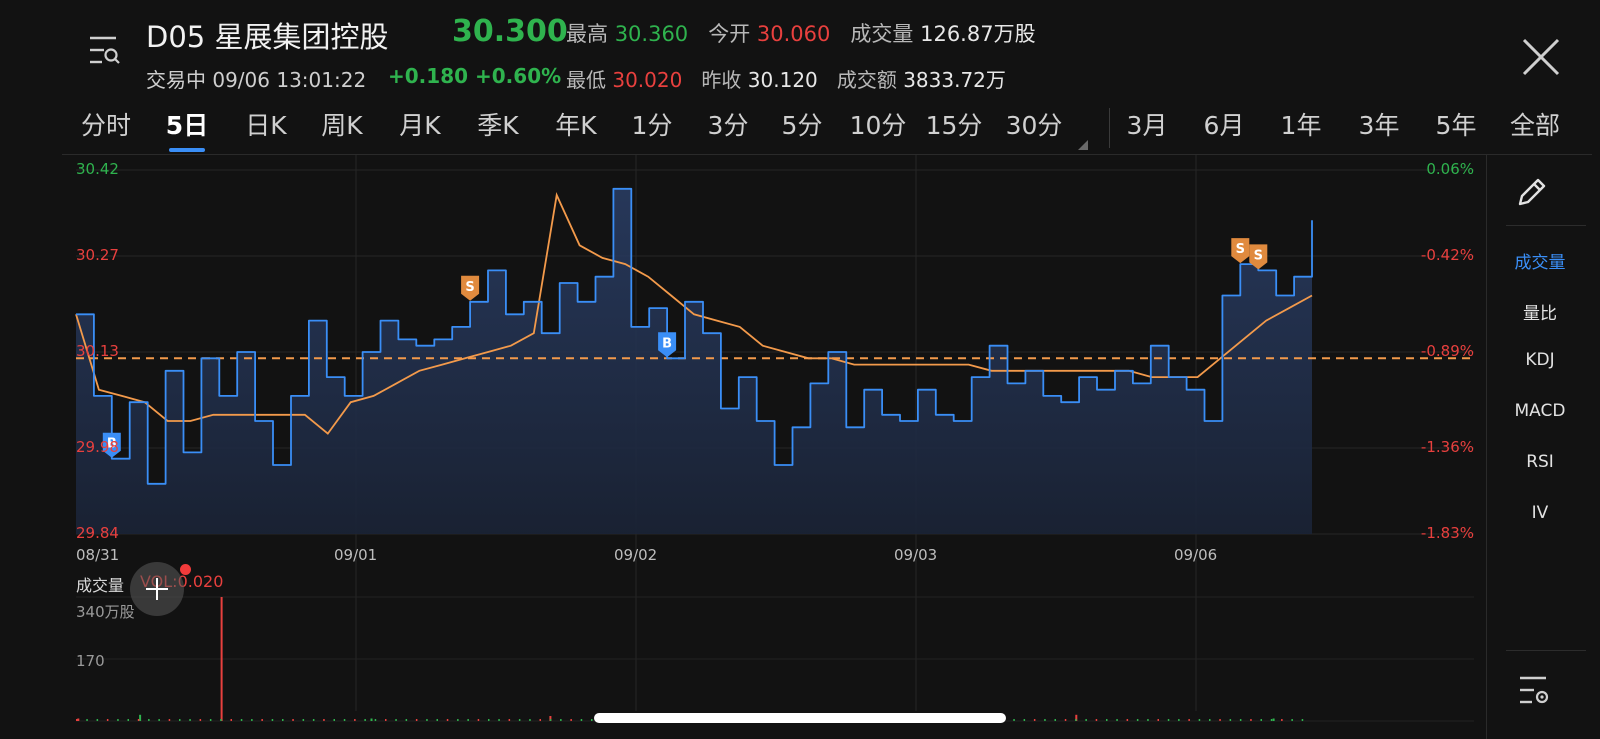  What do you see at coordinates (1379, 124) in the screenshot?
I see `tab-16: 3年` at bounding box center [1379, 124].